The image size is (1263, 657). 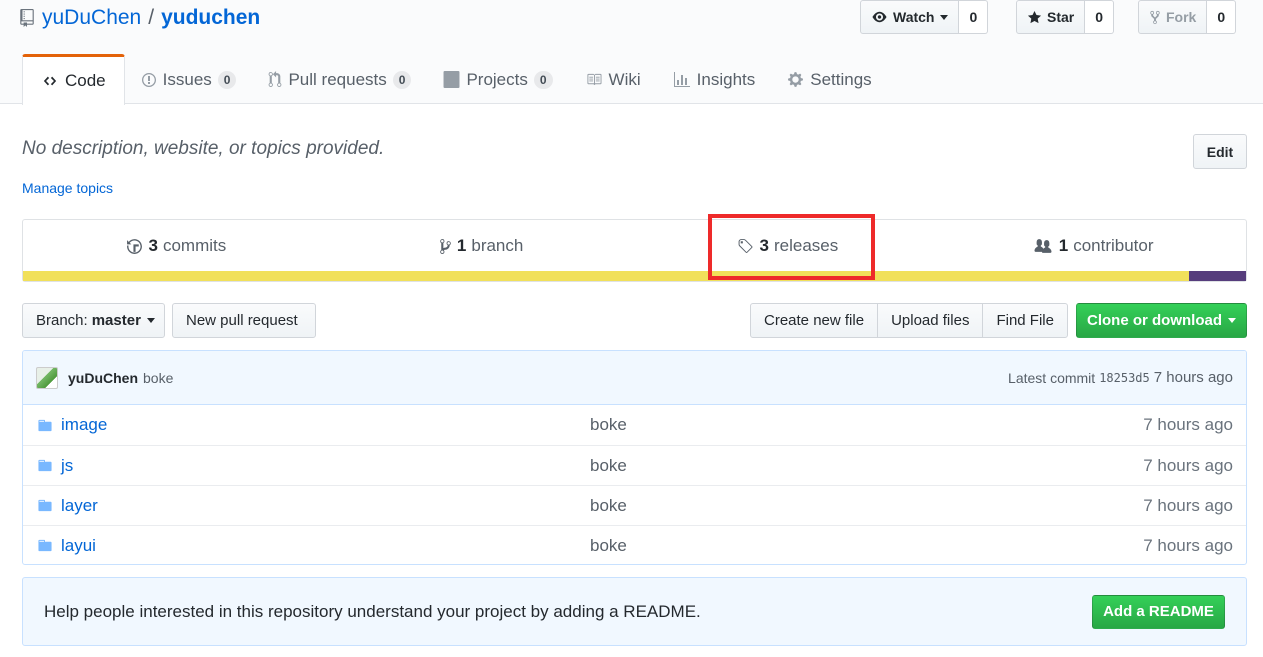 I want to click on tab-issues-label: Issues, so click(x=187, y=79).